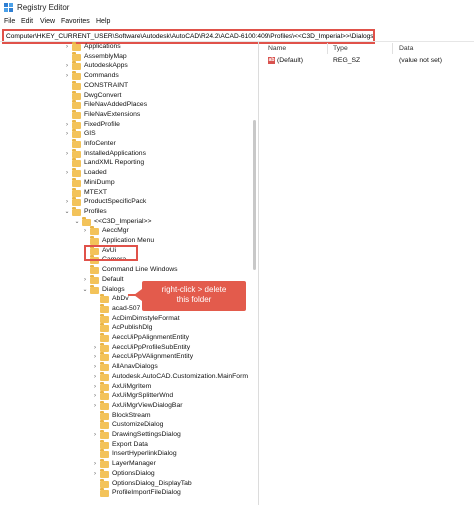  I want to click on tree-node: AssemblyMap, so click(129, 56).